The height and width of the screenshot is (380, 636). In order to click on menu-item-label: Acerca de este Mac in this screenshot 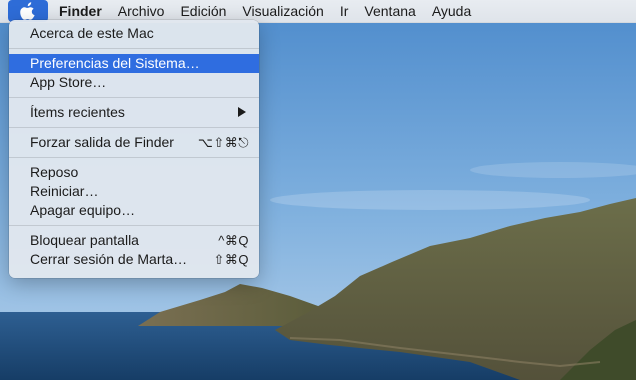, I will do `click(92, 33)`.